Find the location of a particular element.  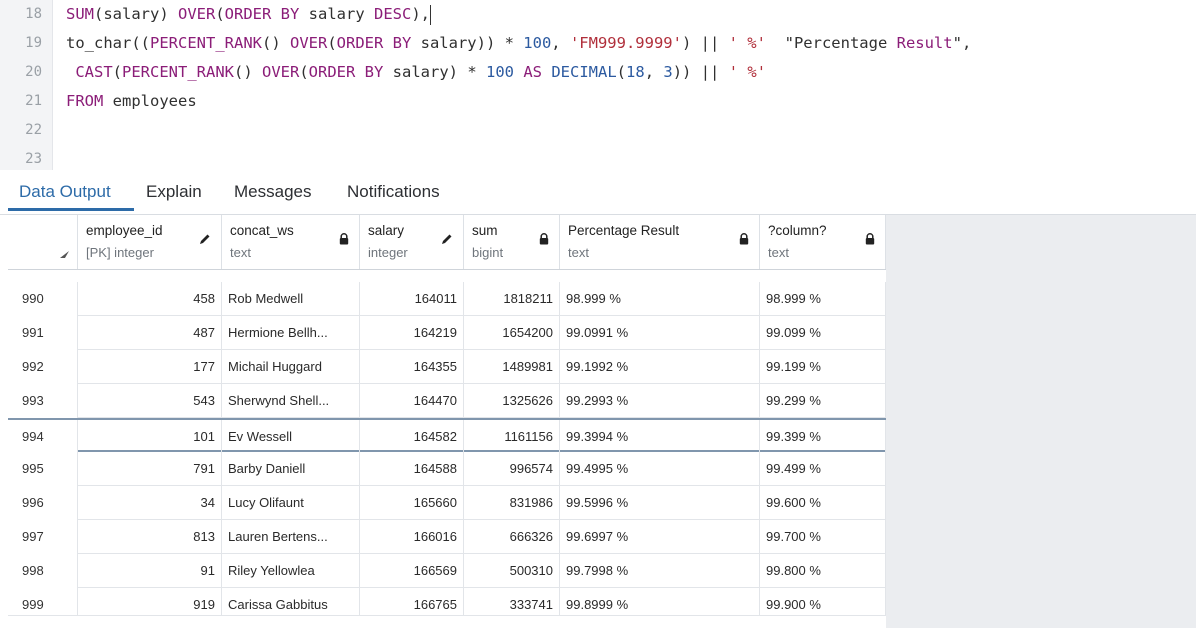

code-line: 21 FROM employees is located at coordinates (598, 101).